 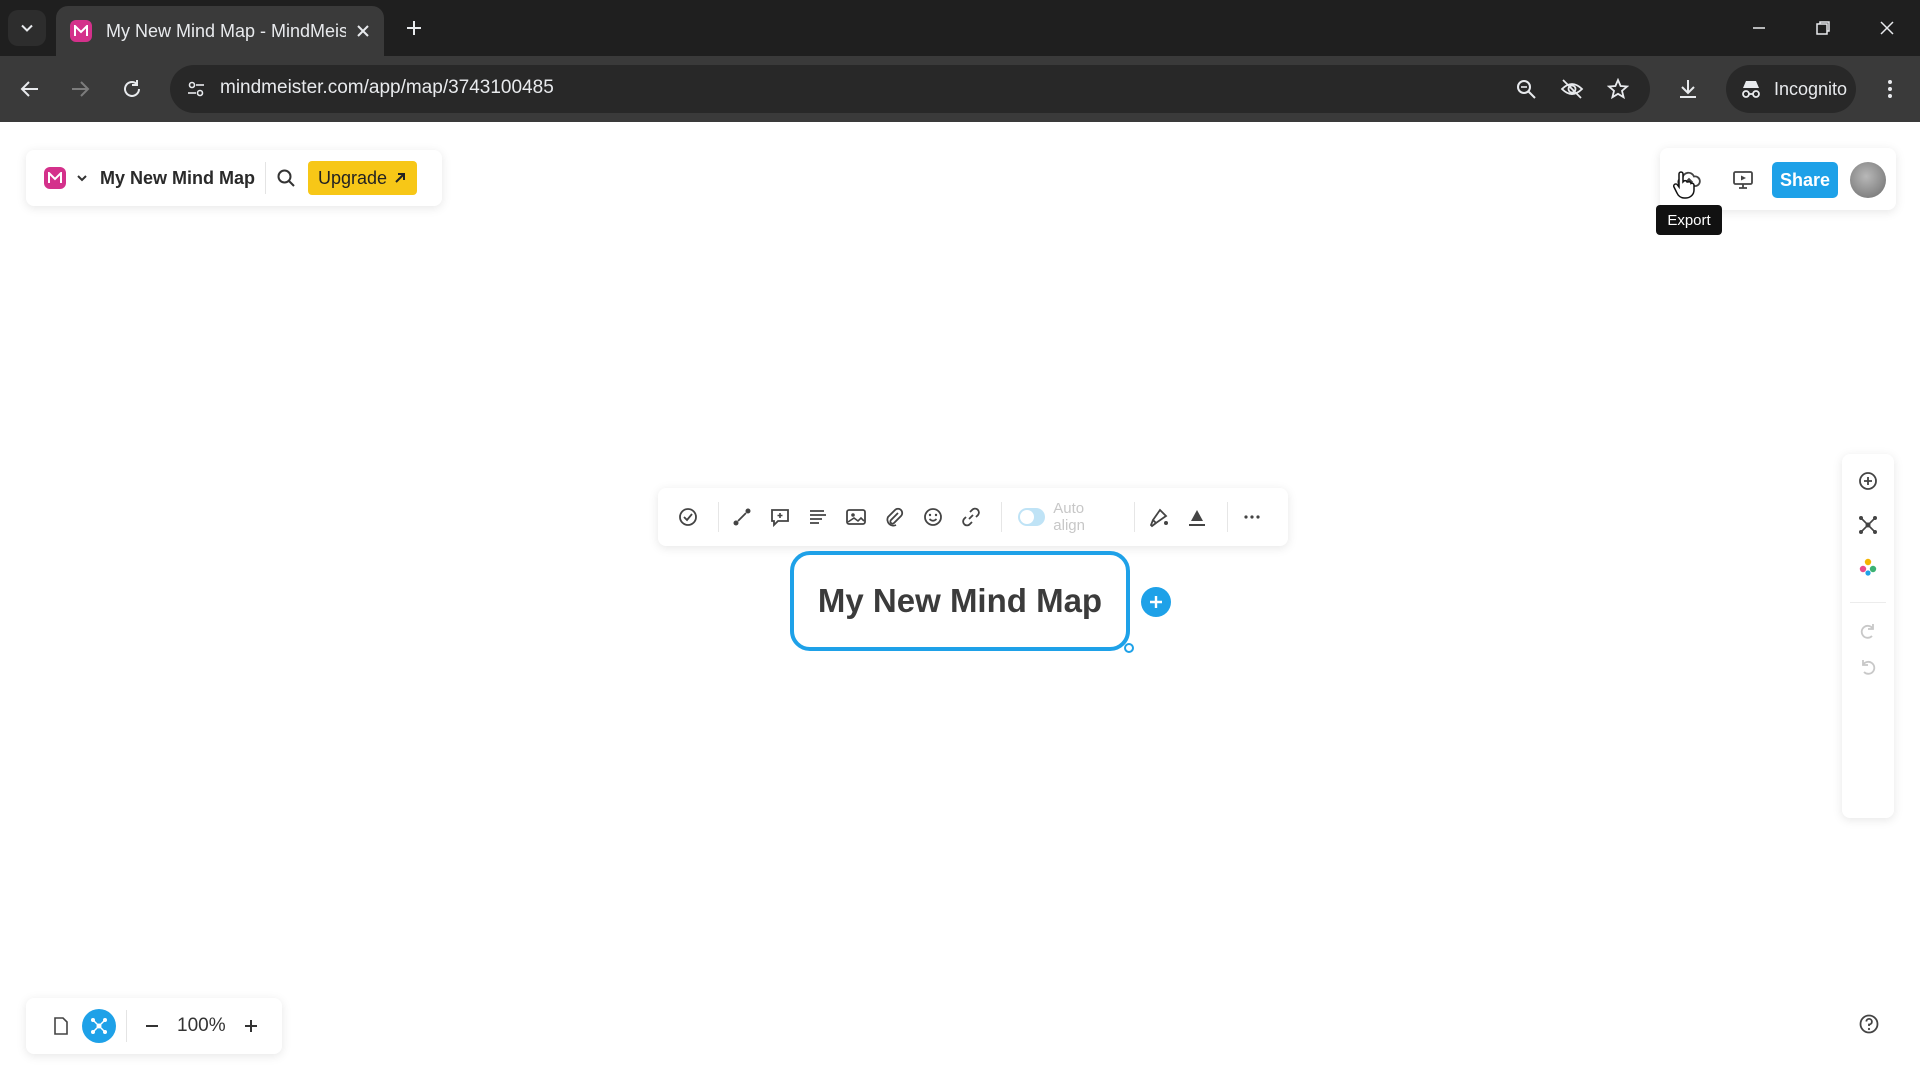 I want to click on node-toolbar: Auto align, so click(x=973, y=517).